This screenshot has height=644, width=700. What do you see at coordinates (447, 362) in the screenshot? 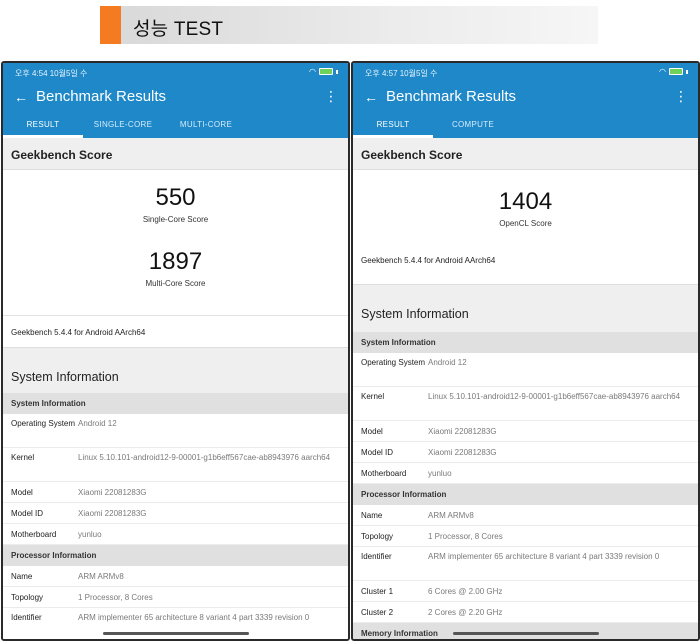
I see `row-value: Android 12` at bounding box center [447, 362].